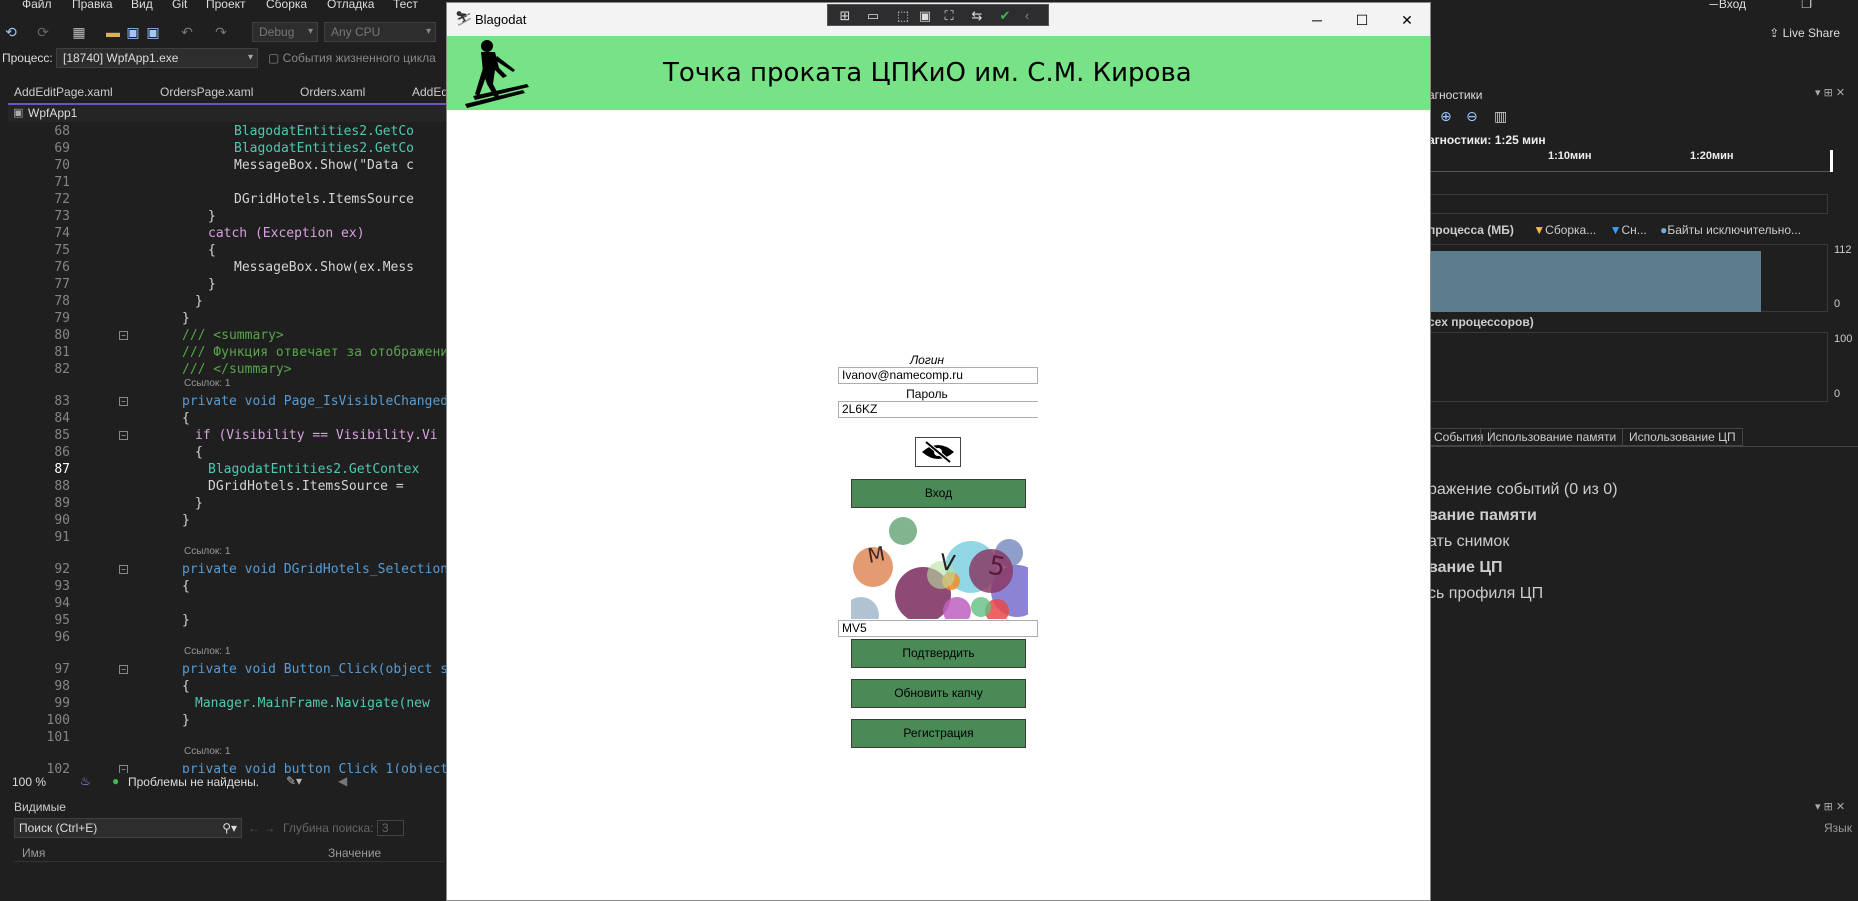 This screenshot has height=901, width=1858. Describe the element at coordinates (221, 32) in the screenshot. I see `redo-icon: ↷` at that location.